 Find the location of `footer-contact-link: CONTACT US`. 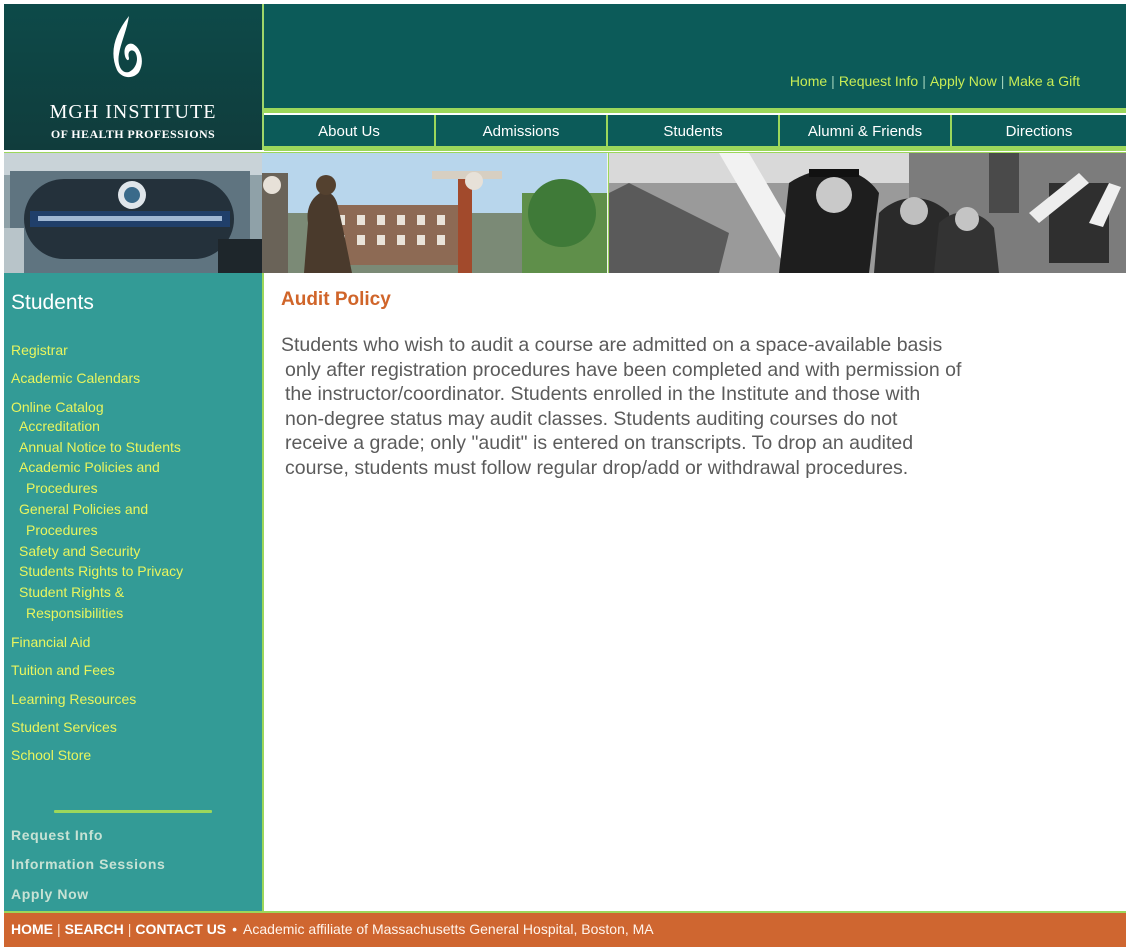

footer-contact-link: CONTACT US is located at coordinates (180, 929).